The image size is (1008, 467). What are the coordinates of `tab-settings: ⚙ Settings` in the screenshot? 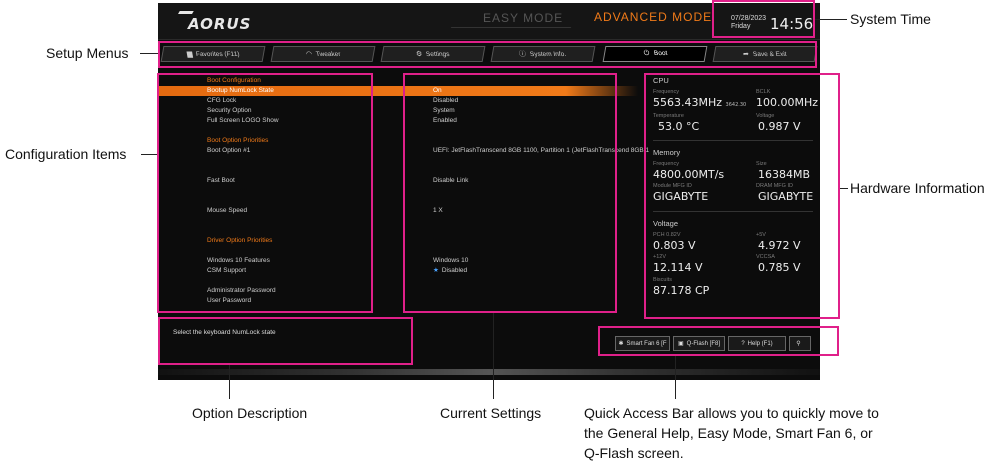 It's located at (433, 54).